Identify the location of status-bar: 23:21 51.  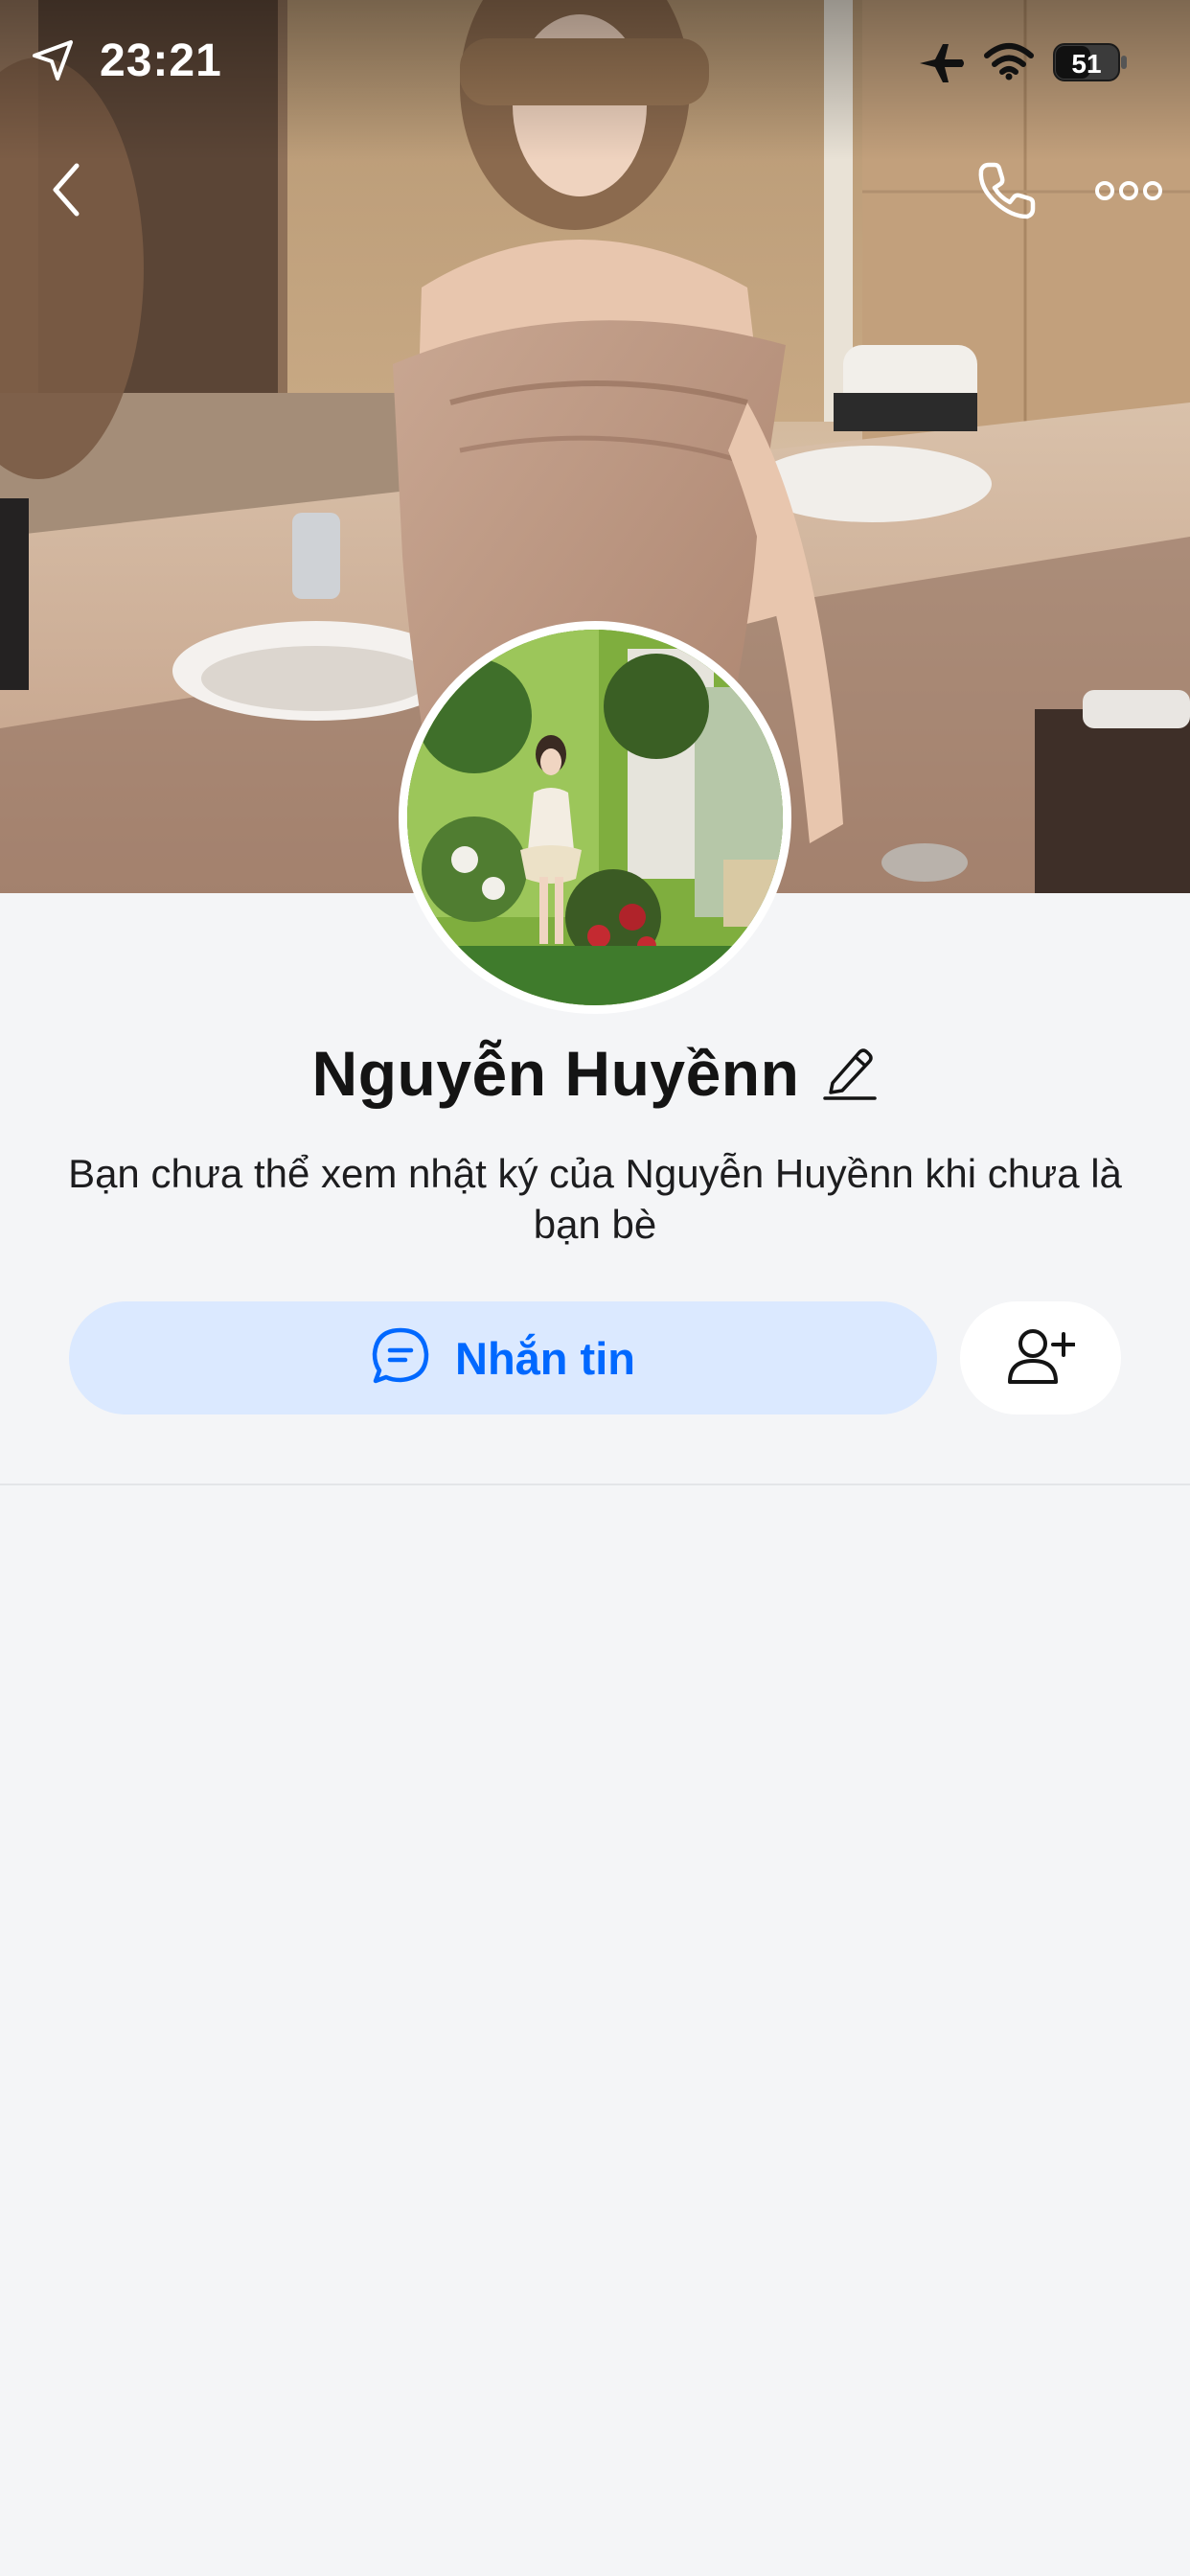
(595, 63).